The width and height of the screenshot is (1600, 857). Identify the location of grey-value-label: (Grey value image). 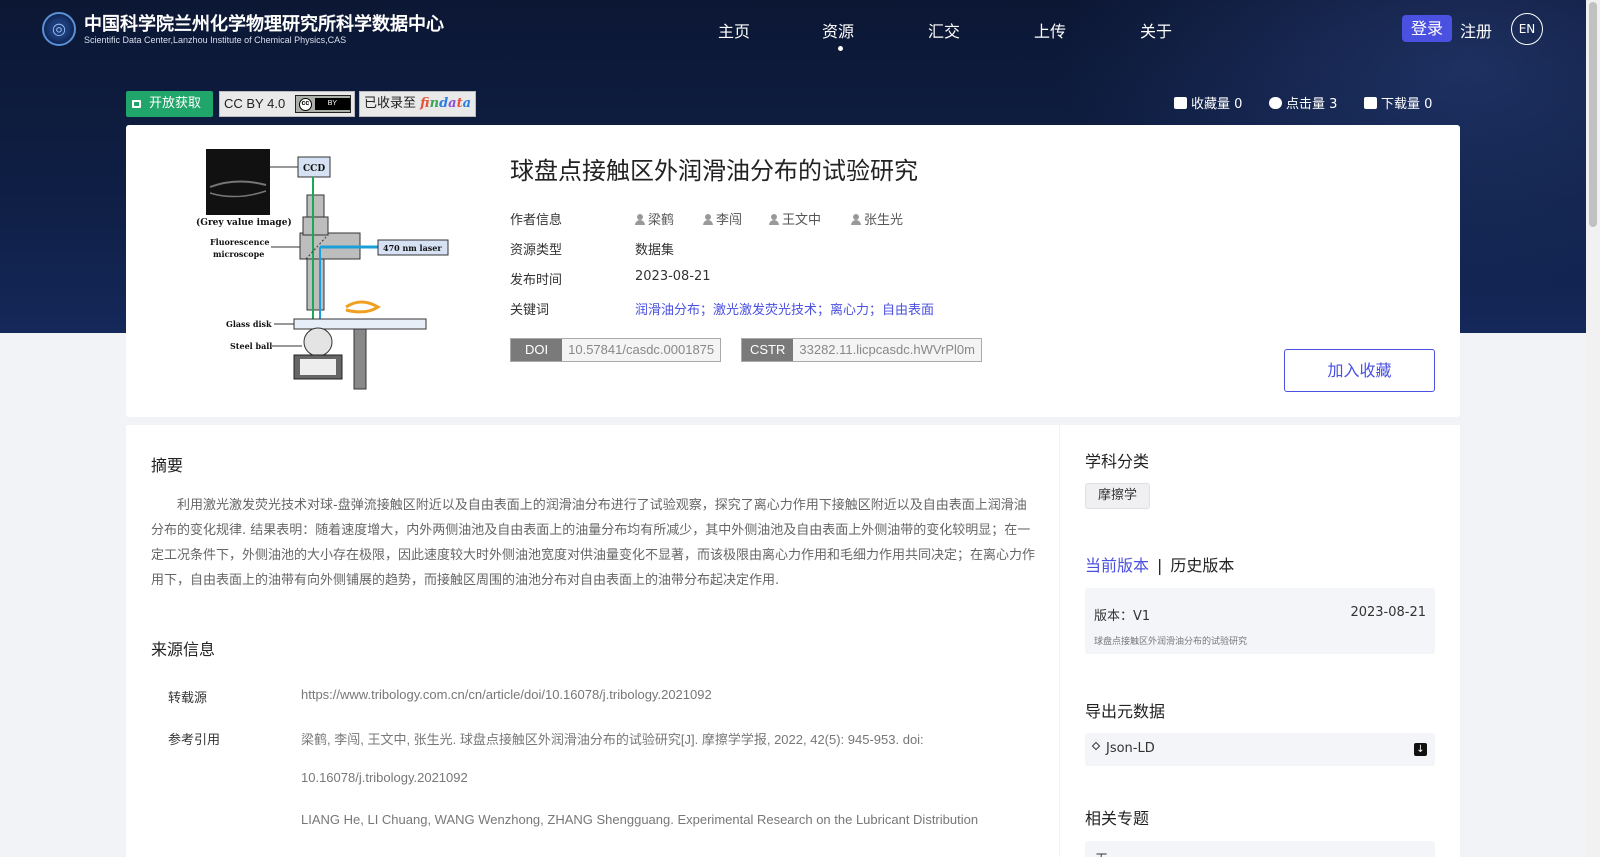
(244, 222).